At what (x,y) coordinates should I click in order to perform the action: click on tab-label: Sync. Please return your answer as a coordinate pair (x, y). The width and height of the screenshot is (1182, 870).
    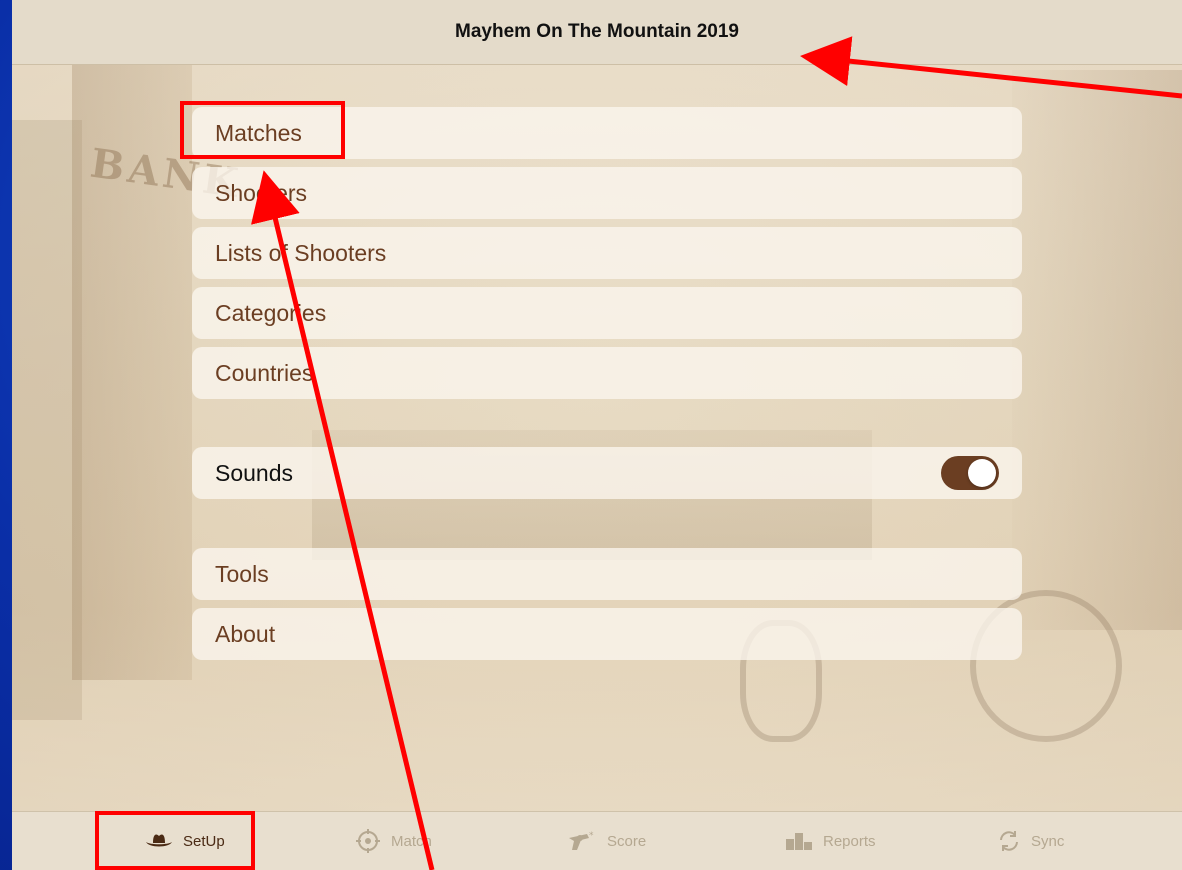
    Looking at the image, I should click on (1048, 841).